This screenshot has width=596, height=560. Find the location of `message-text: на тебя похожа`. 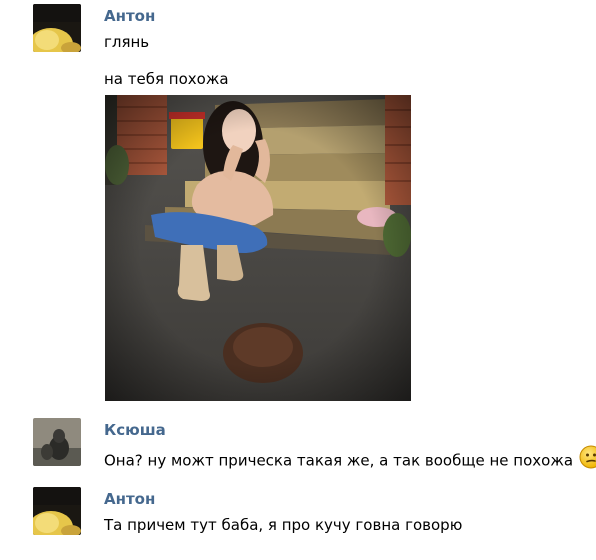

message-text: на тебя похожа is located at coordinates (166, 79).